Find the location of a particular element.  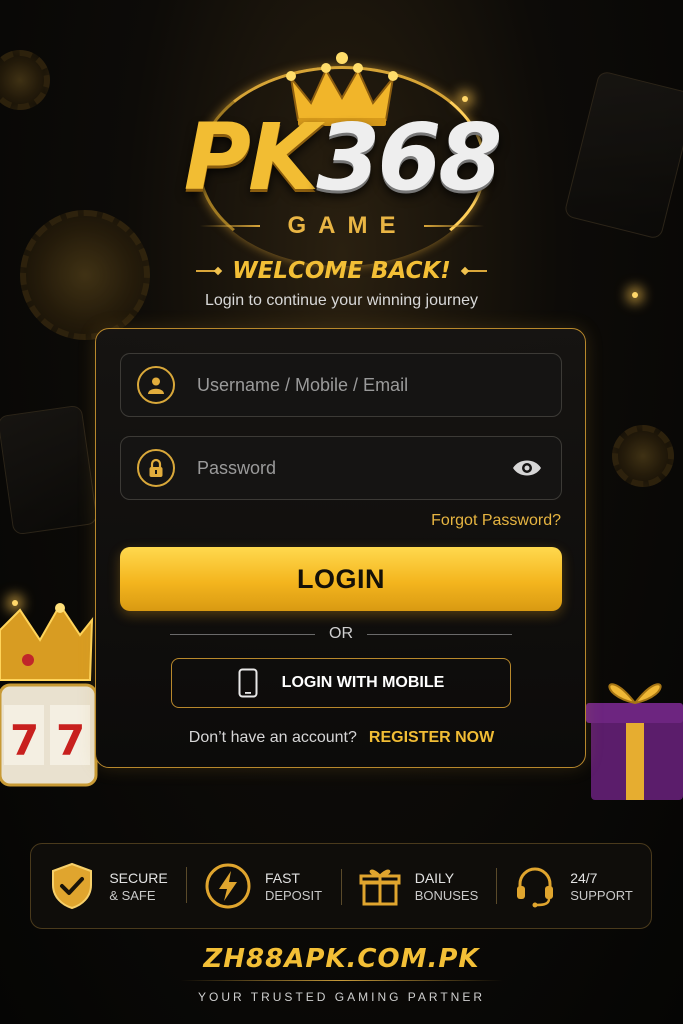

lock-icon is located at coordinates (156, 468).